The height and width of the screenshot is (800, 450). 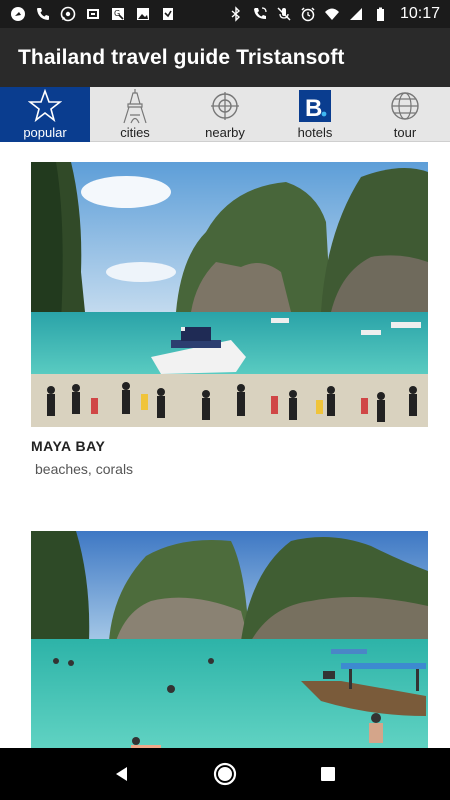 I want to click on image-icon, so click(x=143, y=14).